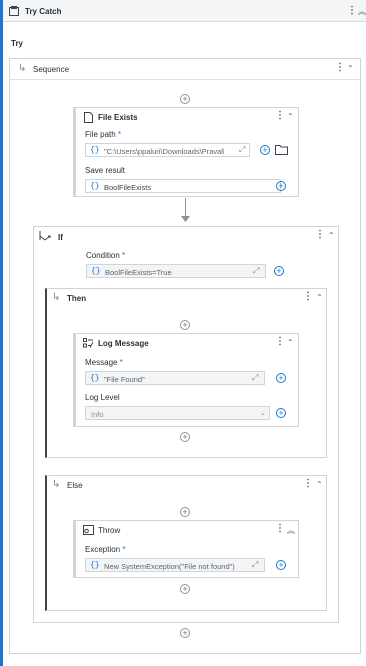 The width and height of the screenshot is (366, 666). What do you see at coordinates (183, 186) in the screenshot?
I see `save-result-field: {} BoolFileExists` at bounding box center [183, 186].